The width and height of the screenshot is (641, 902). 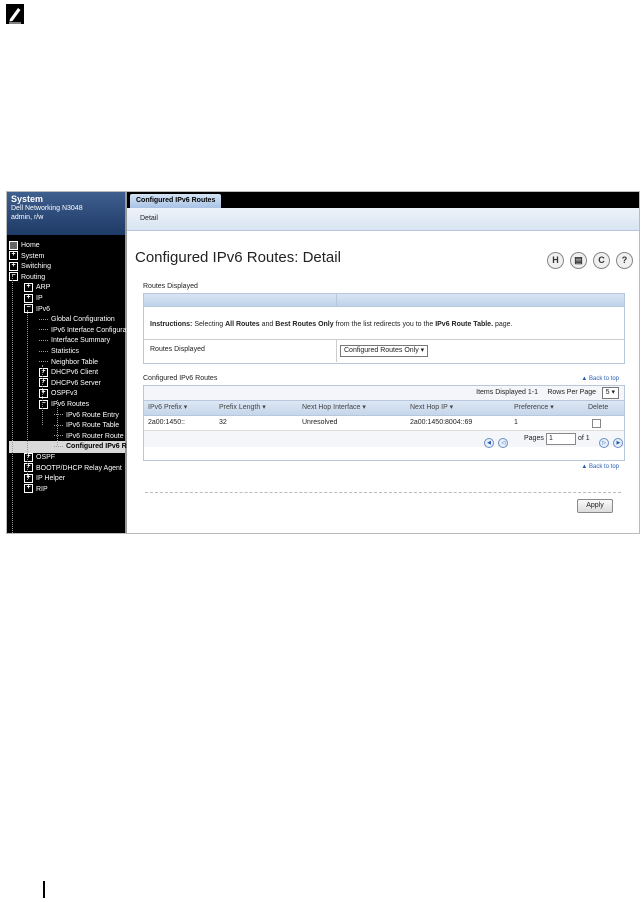 I want to click on pages-label: Pages, so click(x=534, y=438).